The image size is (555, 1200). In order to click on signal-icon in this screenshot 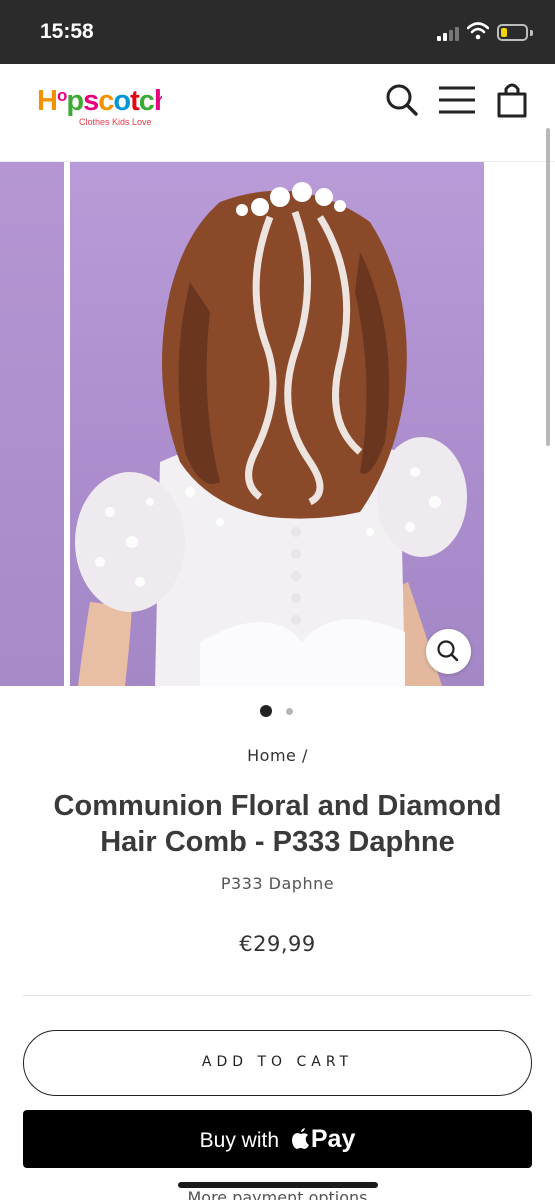, I will do `click(448, 33)`.